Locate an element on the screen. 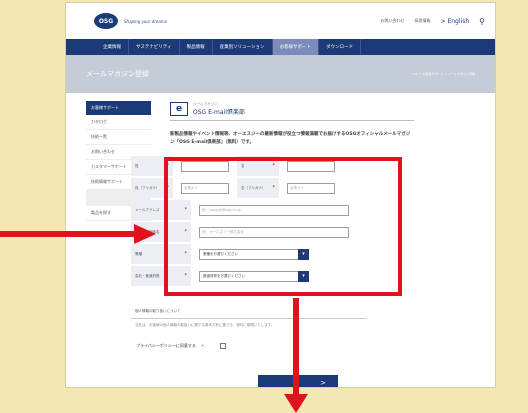 Image resolution: width=528 pixels, height=413 pixels. nav-item-sustainability: サステナビリティ is located at coordinates (154, 47).